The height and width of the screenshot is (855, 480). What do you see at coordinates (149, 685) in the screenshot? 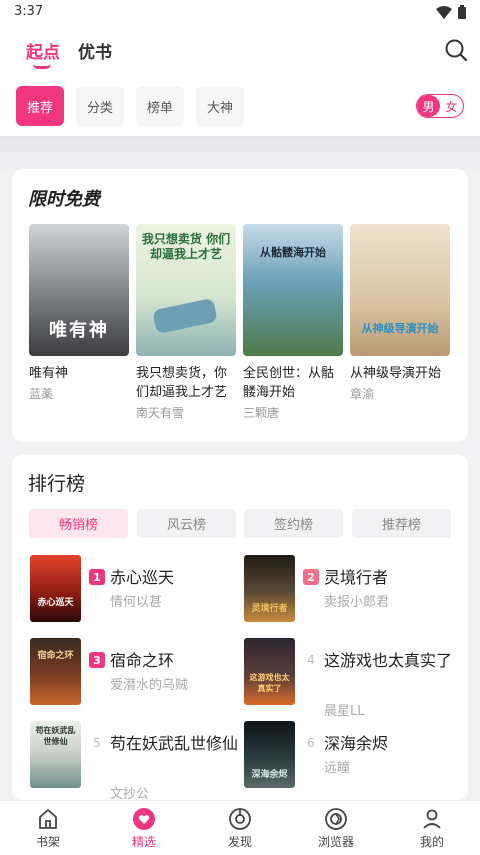
I see `book-author: 爱潜水的乌贼` at bounding box center [149, 685].